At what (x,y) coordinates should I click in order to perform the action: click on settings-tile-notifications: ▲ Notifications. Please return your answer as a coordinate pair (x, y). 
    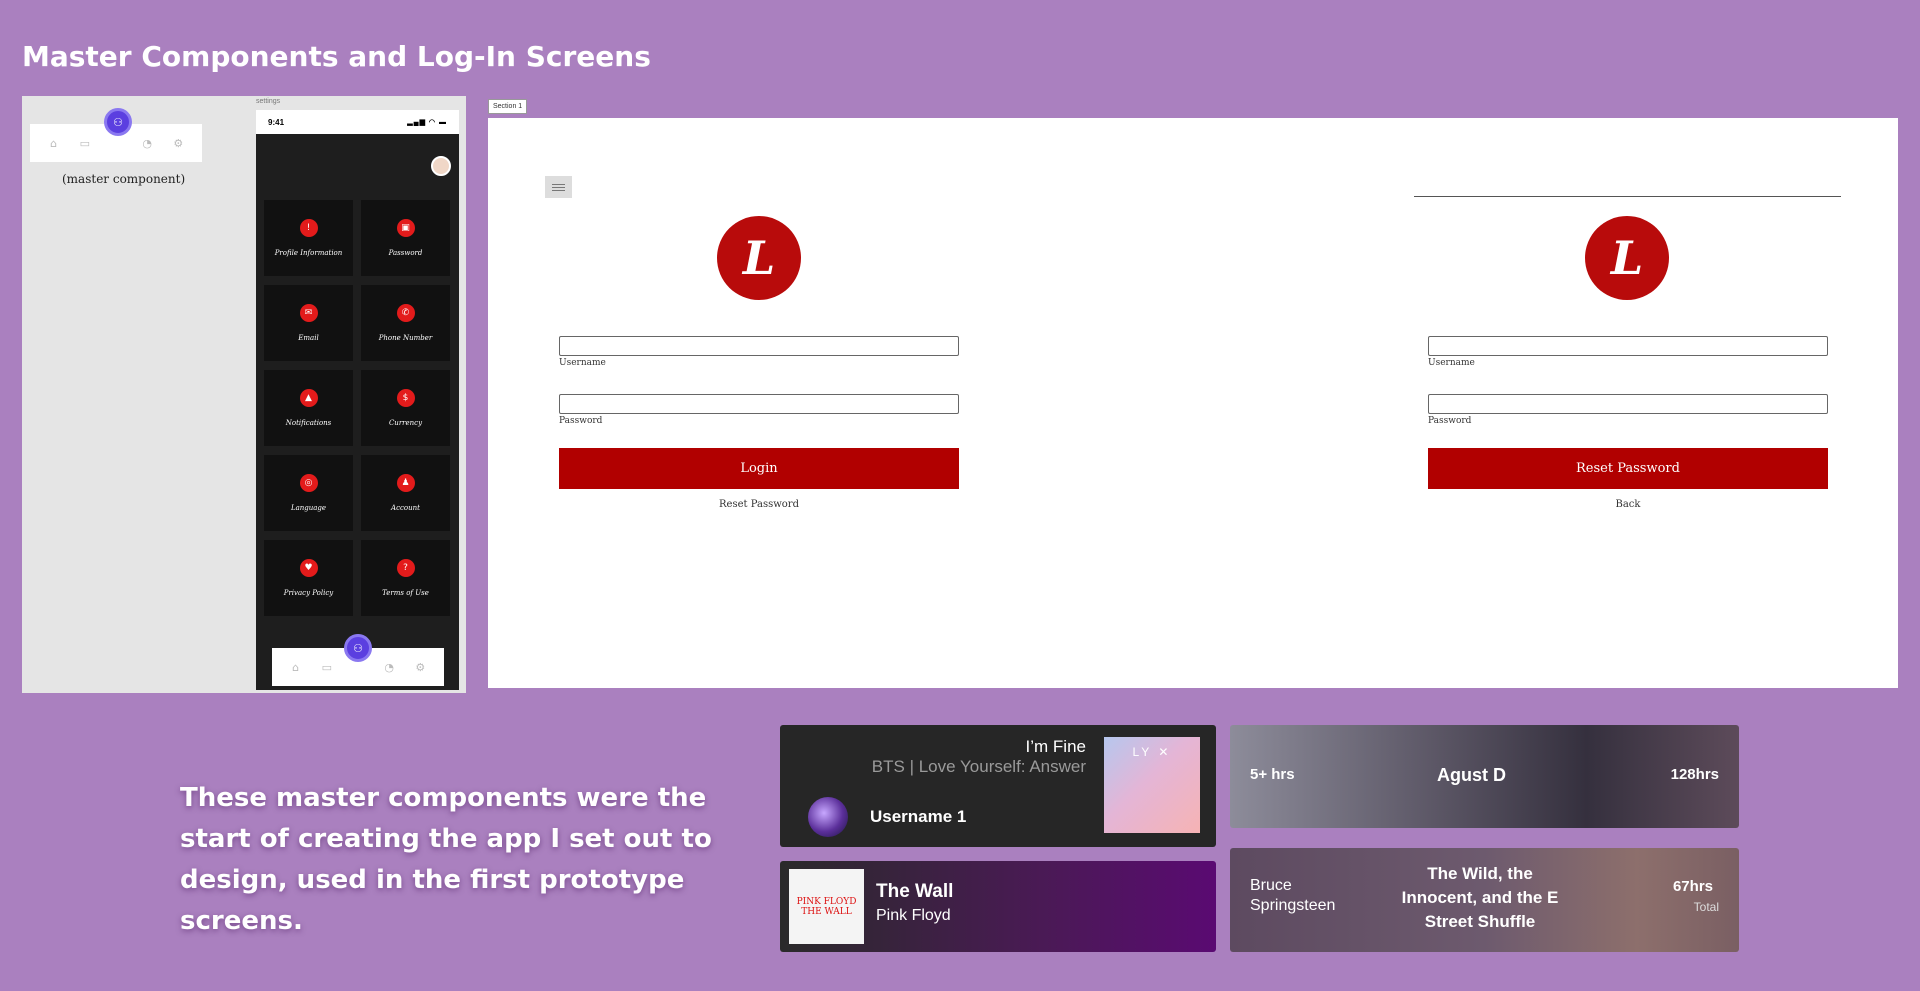
    Looking at the image, I should click on (308, 408).